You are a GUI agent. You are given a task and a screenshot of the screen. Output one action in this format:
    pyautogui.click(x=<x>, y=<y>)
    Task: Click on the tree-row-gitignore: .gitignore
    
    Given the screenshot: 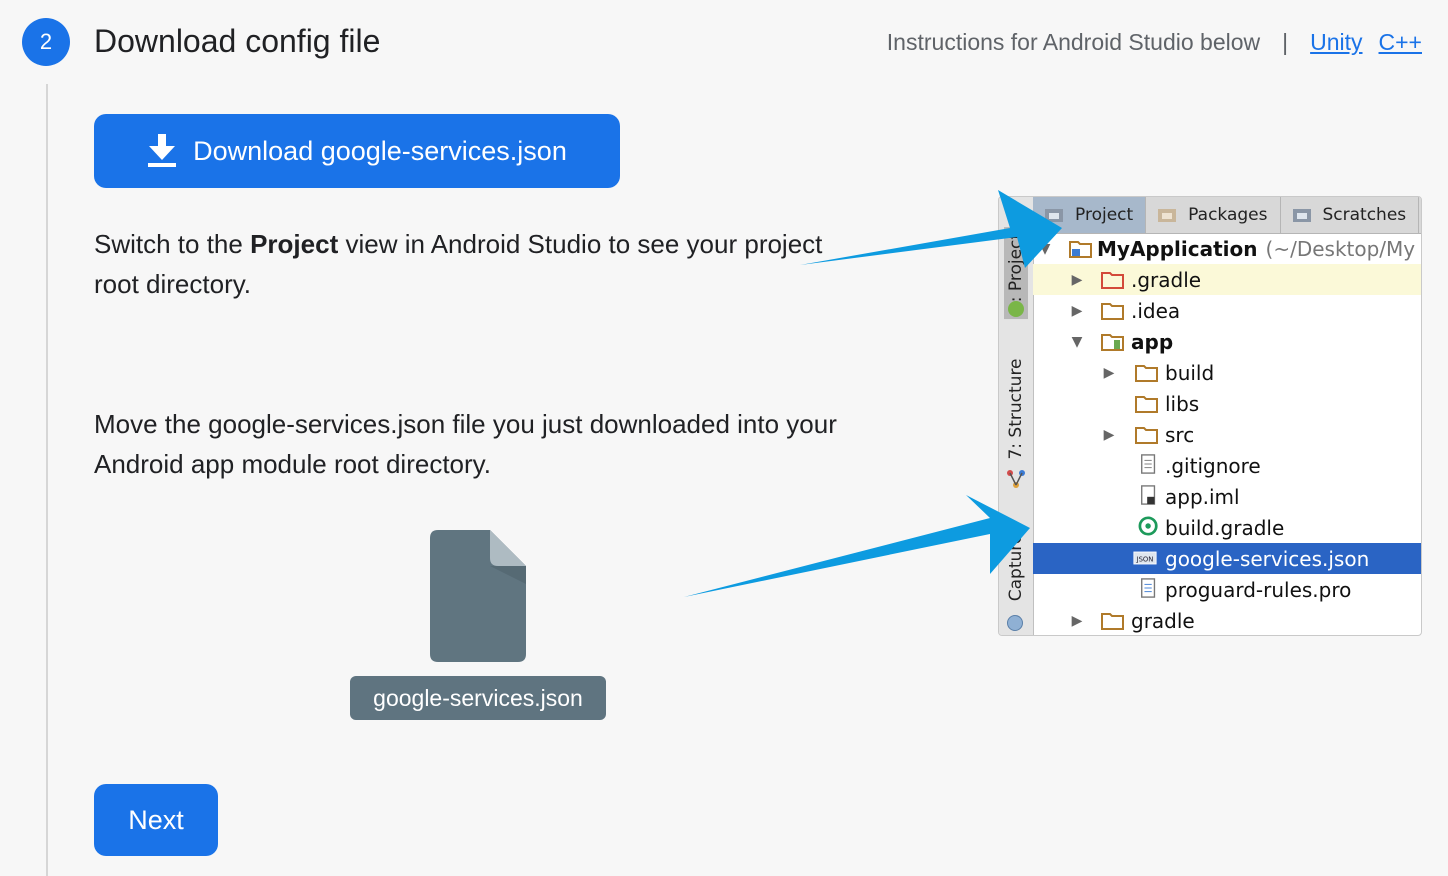 What is the action you would take?
    pyautogui.click(x=1227, y=465)
    